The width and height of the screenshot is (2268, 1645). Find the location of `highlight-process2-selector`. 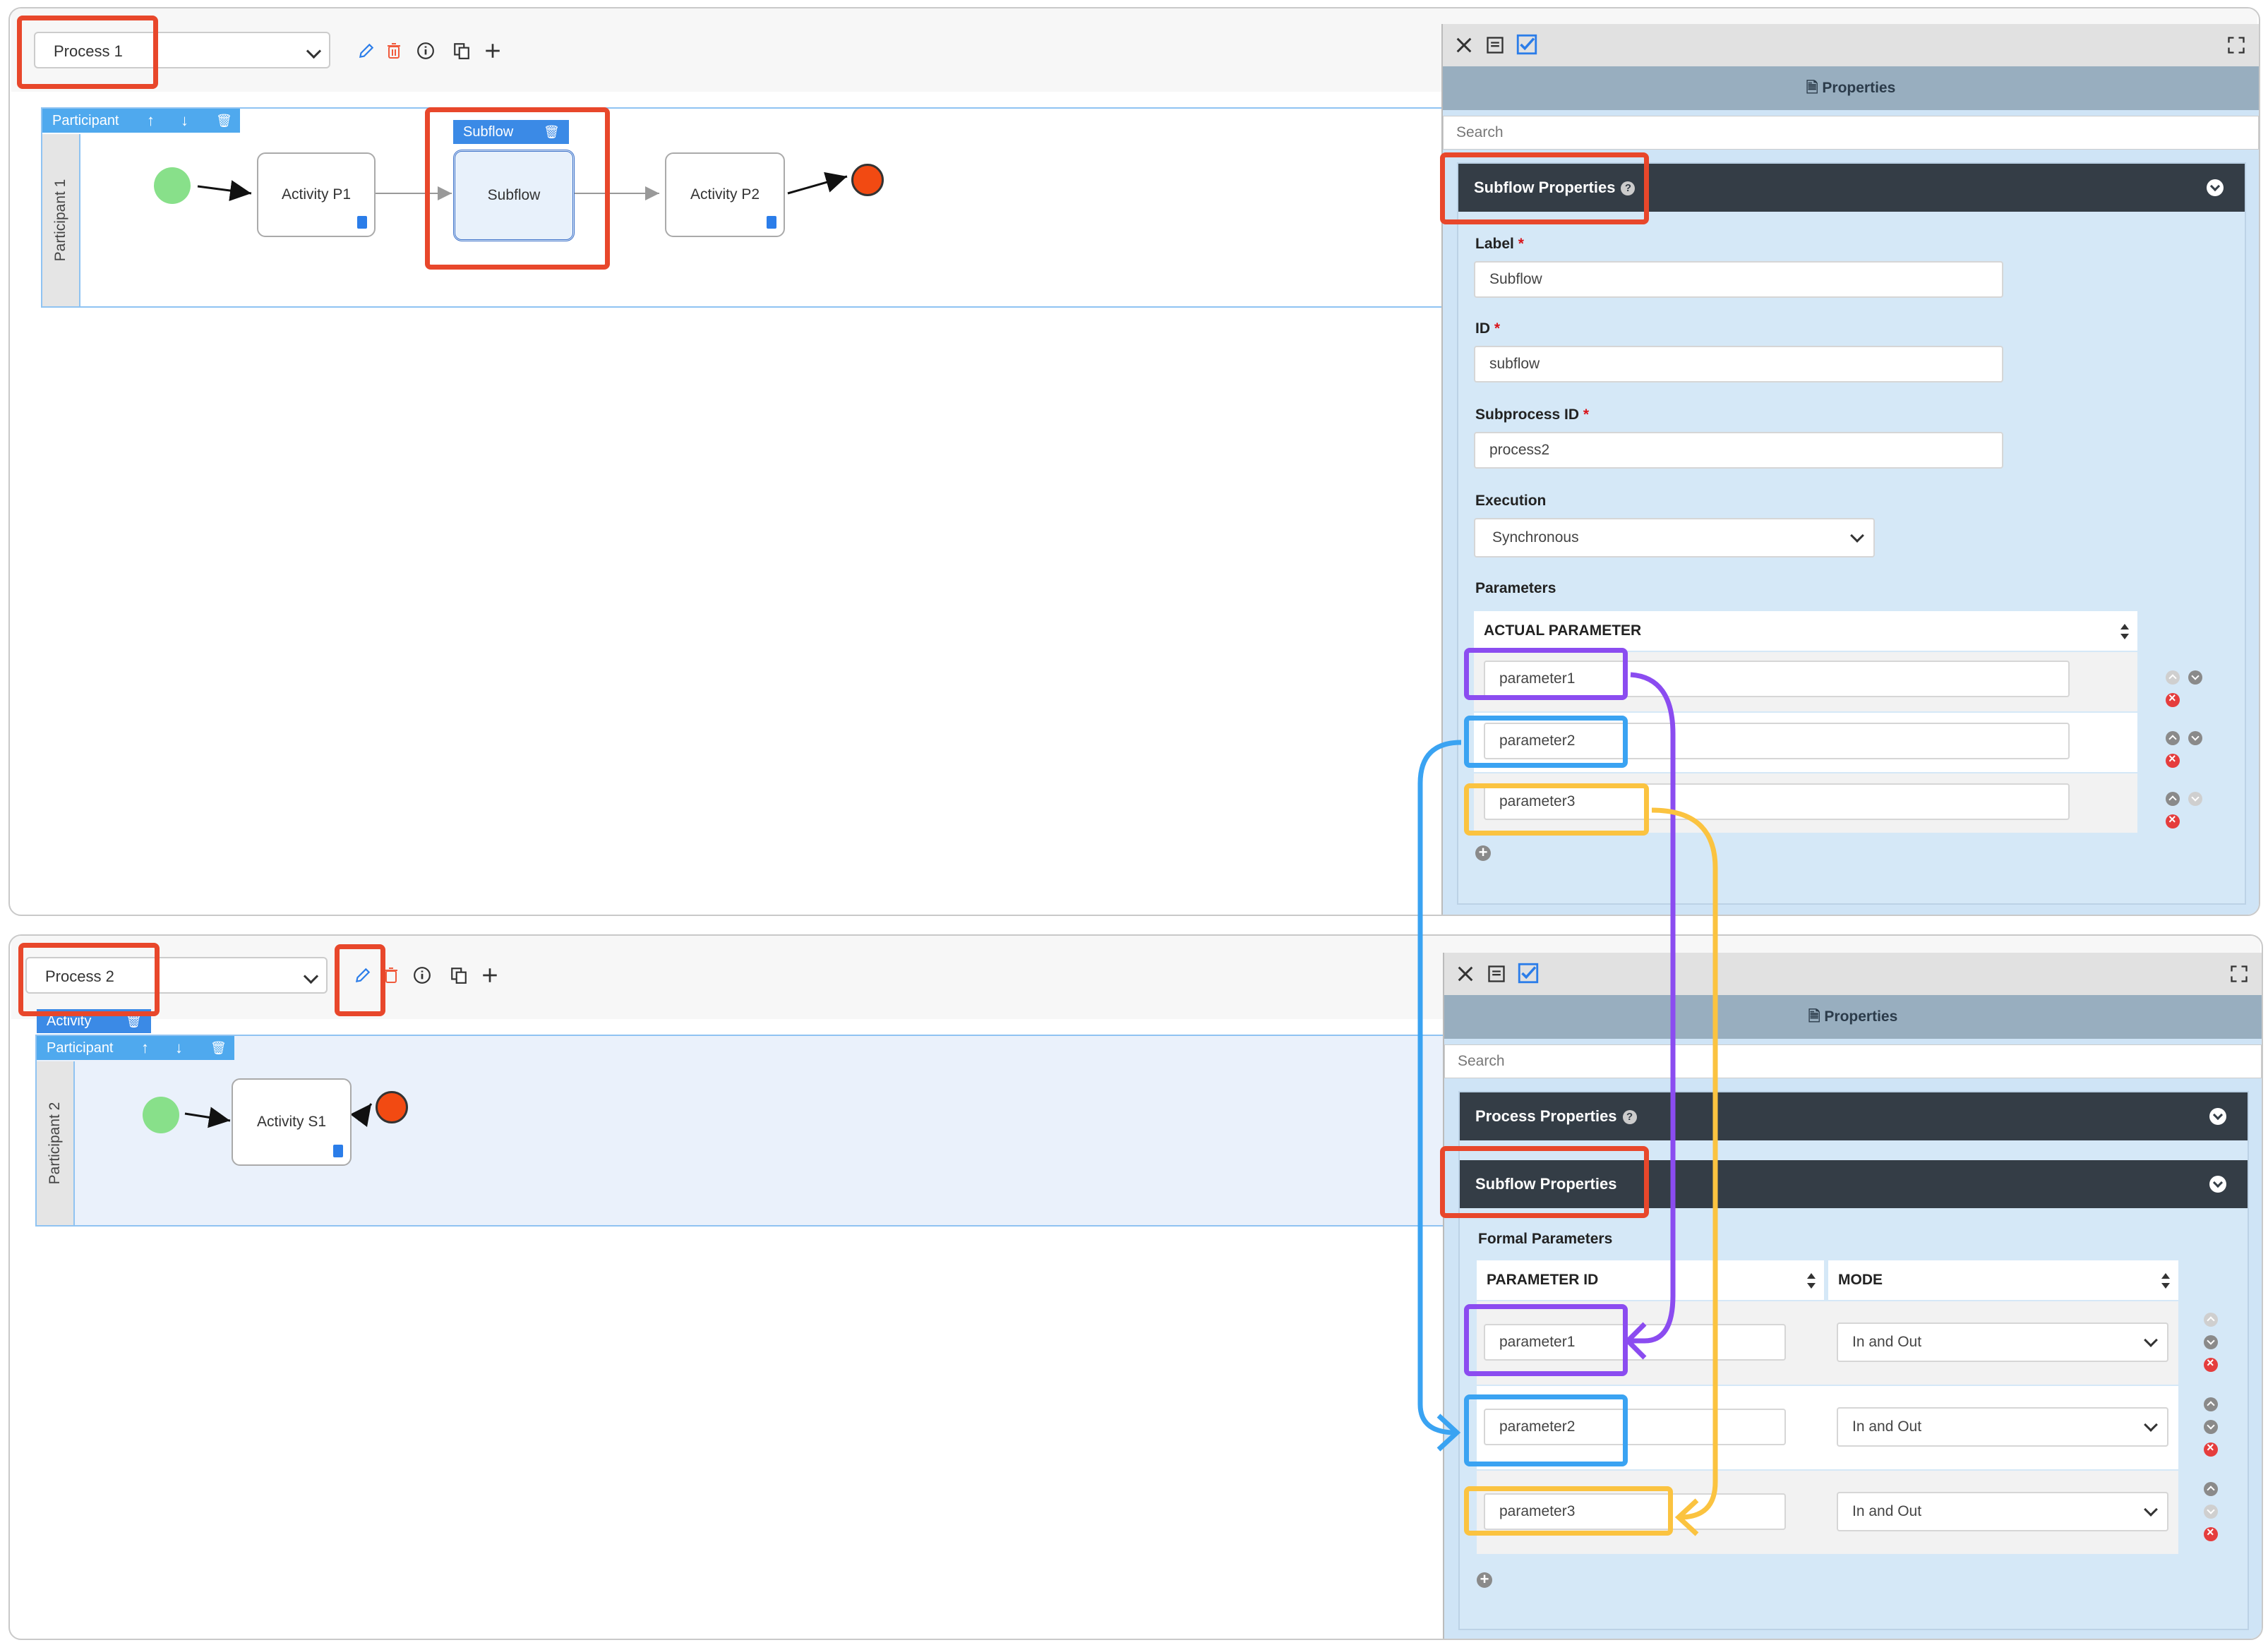

highlight-process2-selector is located at coordinates (89, 979).